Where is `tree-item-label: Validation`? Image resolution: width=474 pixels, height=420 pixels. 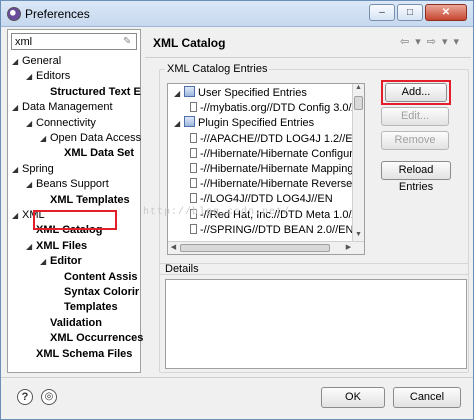
tree-item-label: Validation is located at coordinates (76, 322).